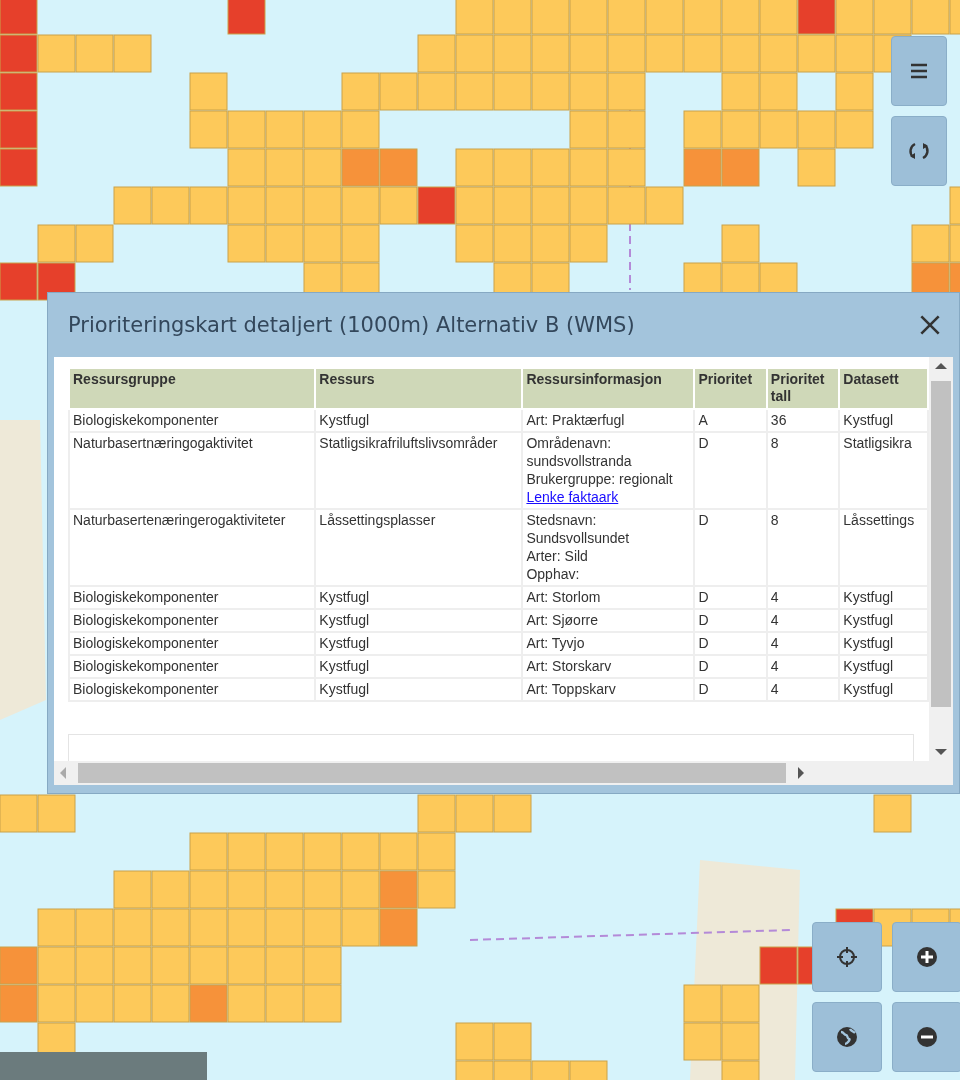  I want to click on globe-button, so click(847, 1037).